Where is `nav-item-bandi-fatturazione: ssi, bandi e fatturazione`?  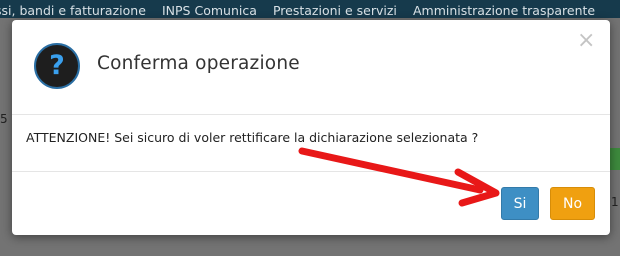 nav-item-bandi-fatturazione: ssi, bandi e fatturazione is located at coordinates (73, 10).